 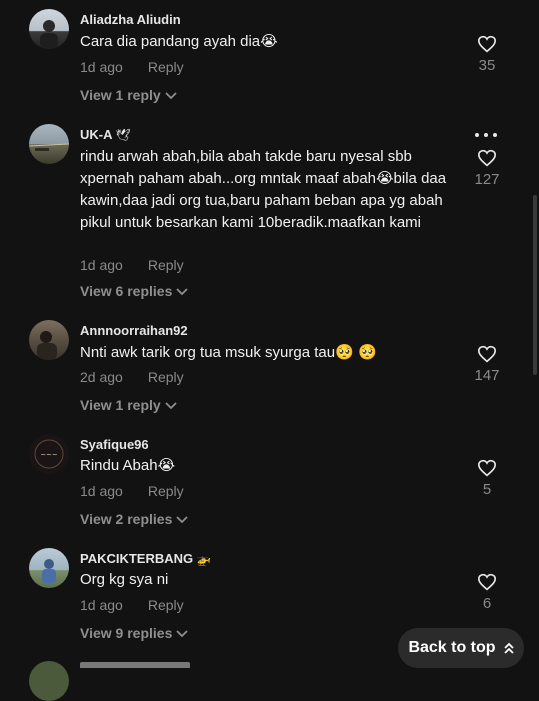 I want to click on comment-text: Rindu Abah😭, so click(x=128, y=465).